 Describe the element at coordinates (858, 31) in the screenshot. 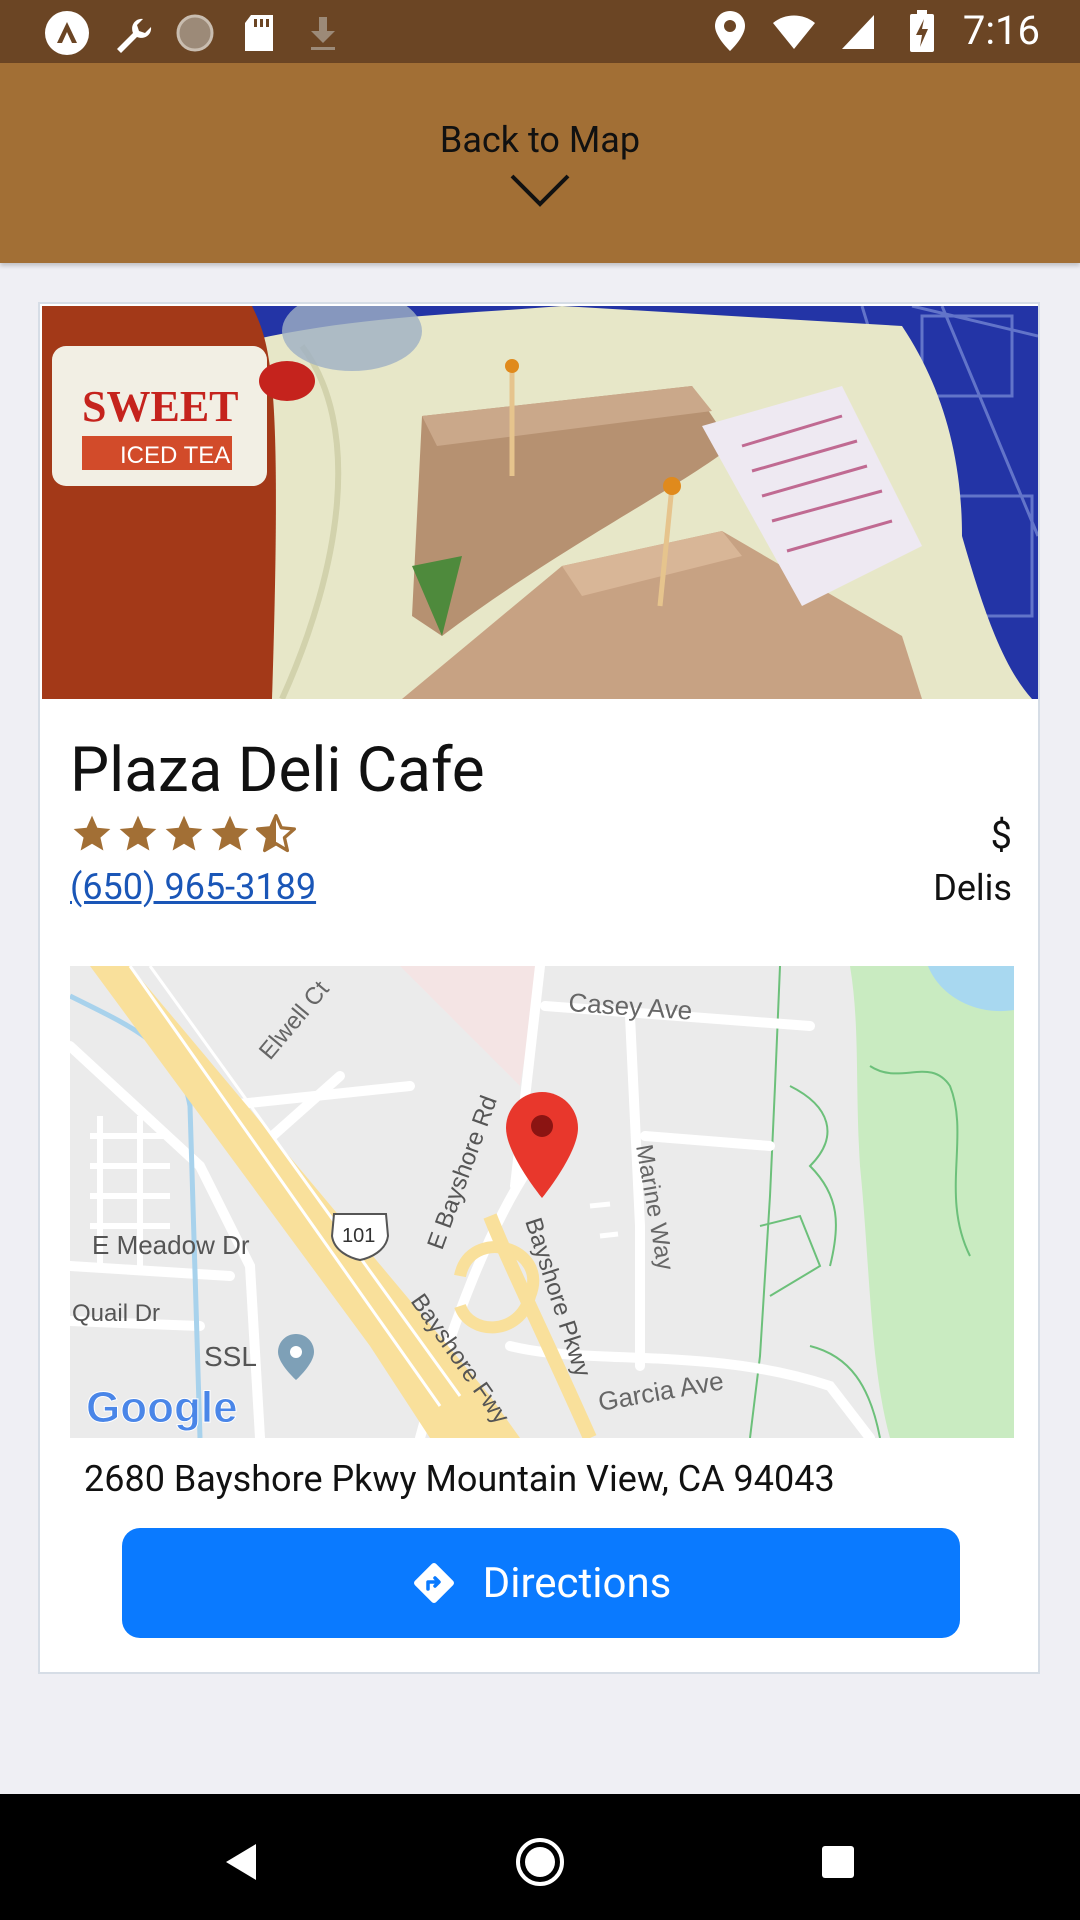

I see `signal-icon` at that location.